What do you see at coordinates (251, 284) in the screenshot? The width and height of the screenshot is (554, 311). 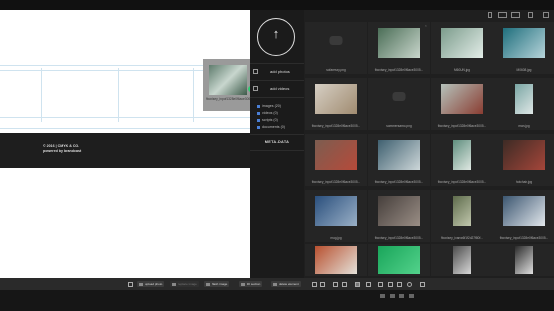 I see `lift-section-button: lift section` at bounding box center [251, 284].